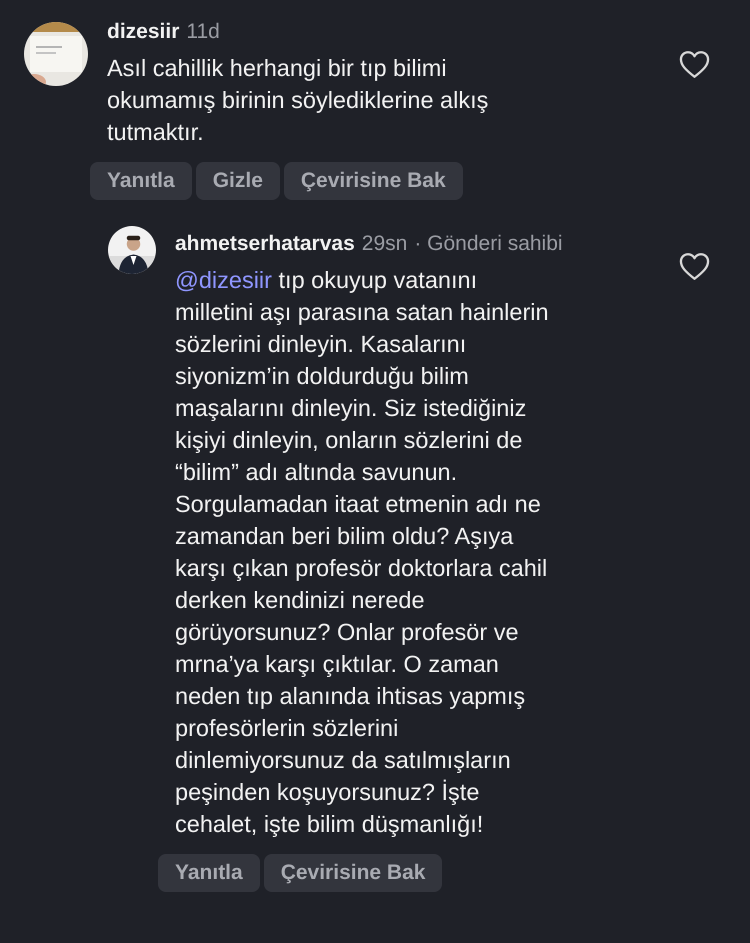 The image size is (750, 943). Describe the element at coordinates (297, 100) in the screenshot. I see `comment-text: Asıl cahillik herhangi bir tıp bilimi okumamış birinin söylediklerine alkış tutmaktır.` at that location.